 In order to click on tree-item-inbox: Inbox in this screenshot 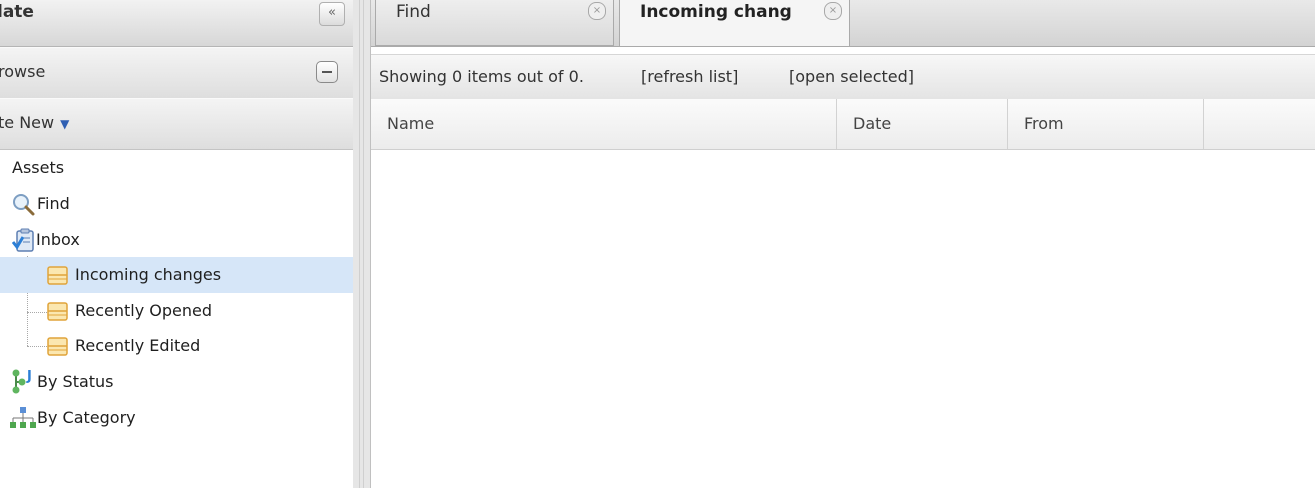, I will do `click(176, 240)`.